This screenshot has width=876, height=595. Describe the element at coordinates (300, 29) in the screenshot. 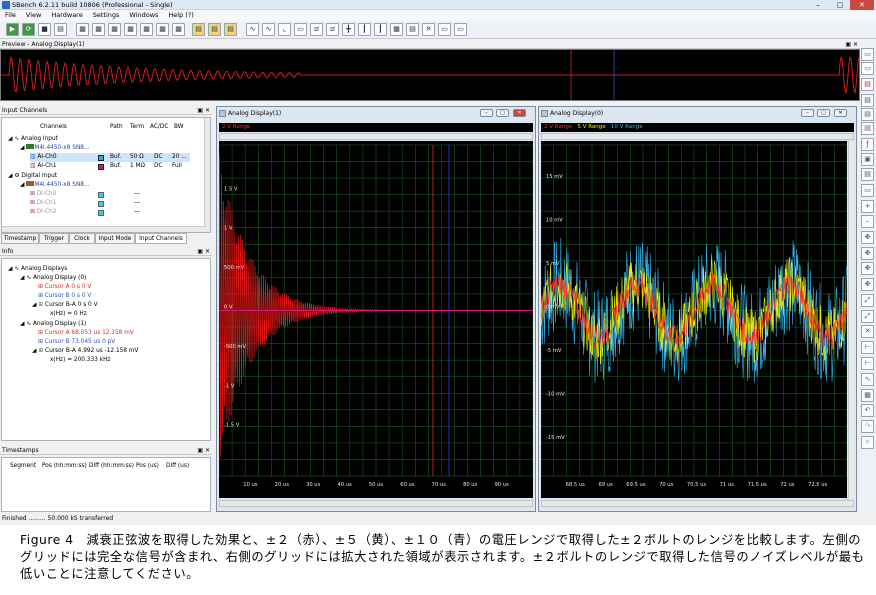

I see `zoom-y-icon: ▭` at that location.